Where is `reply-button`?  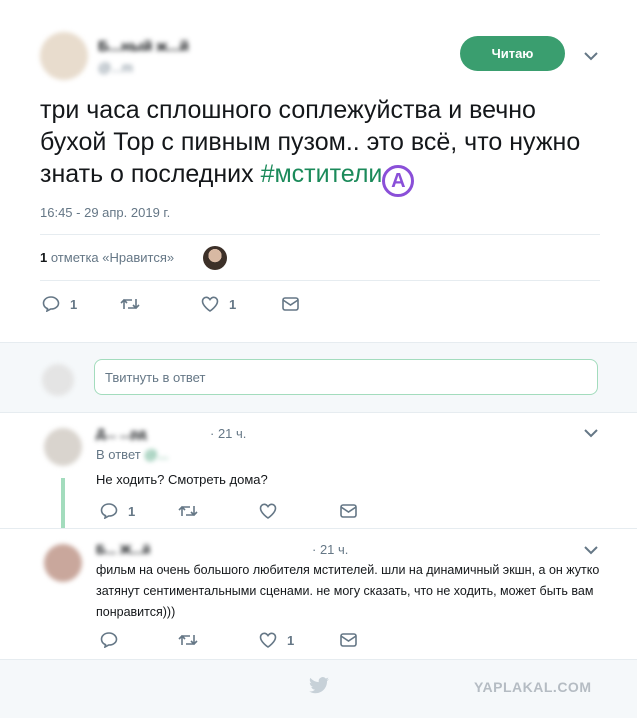
reply-button is located at coordinates (109, 640).